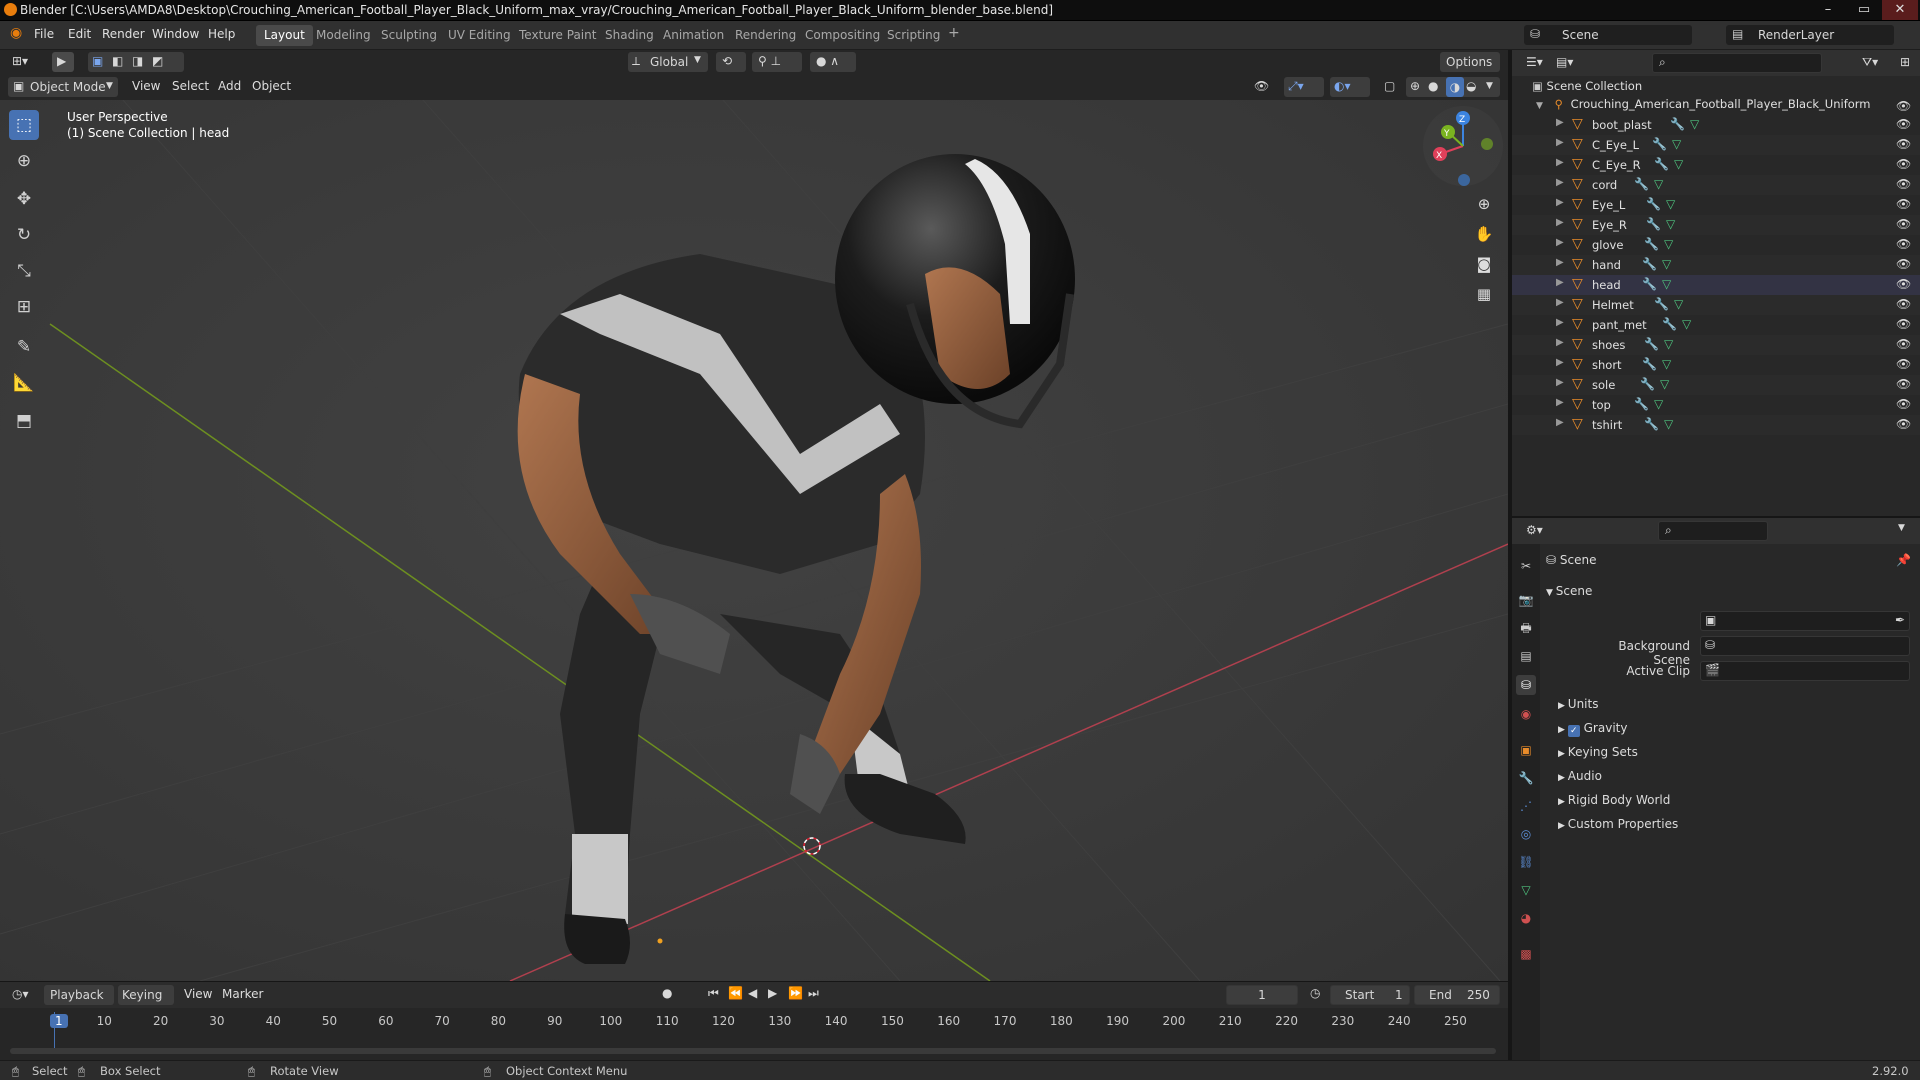 The height and width of the screenshot is (1080, 1920). Describe the element at coordinates (1716, 305) in the screenshot. I see `outliner-item-helmet: ▶ ▽ Helmet 🔧 ▽ 👁` at that location.